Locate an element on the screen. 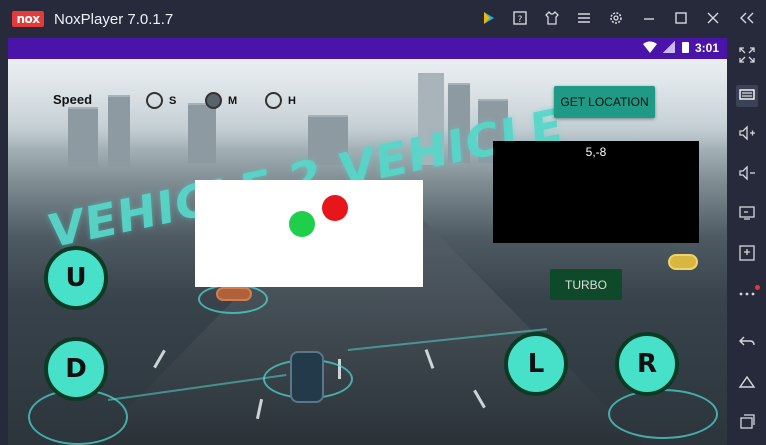 The width and height of the screenshot is (766, 445). title-bar: nox NoxPlayer 7.0.1.7 ? is located at coordinates (383, 19).